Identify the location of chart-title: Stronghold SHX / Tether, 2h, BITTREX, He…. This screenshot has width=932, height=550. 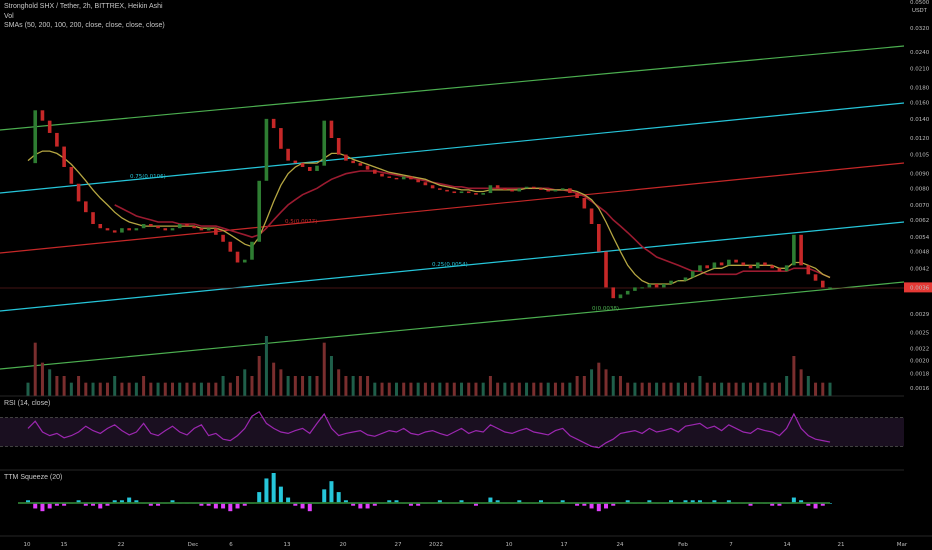
(83, 6).